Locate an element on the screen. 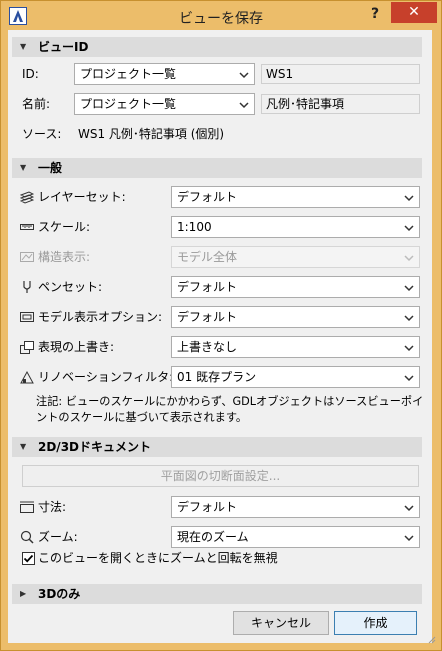 The width and height of the screenshot is (442, 651). model-view-options-label: モデル表示オプション: is located at coordinates (100, 317).